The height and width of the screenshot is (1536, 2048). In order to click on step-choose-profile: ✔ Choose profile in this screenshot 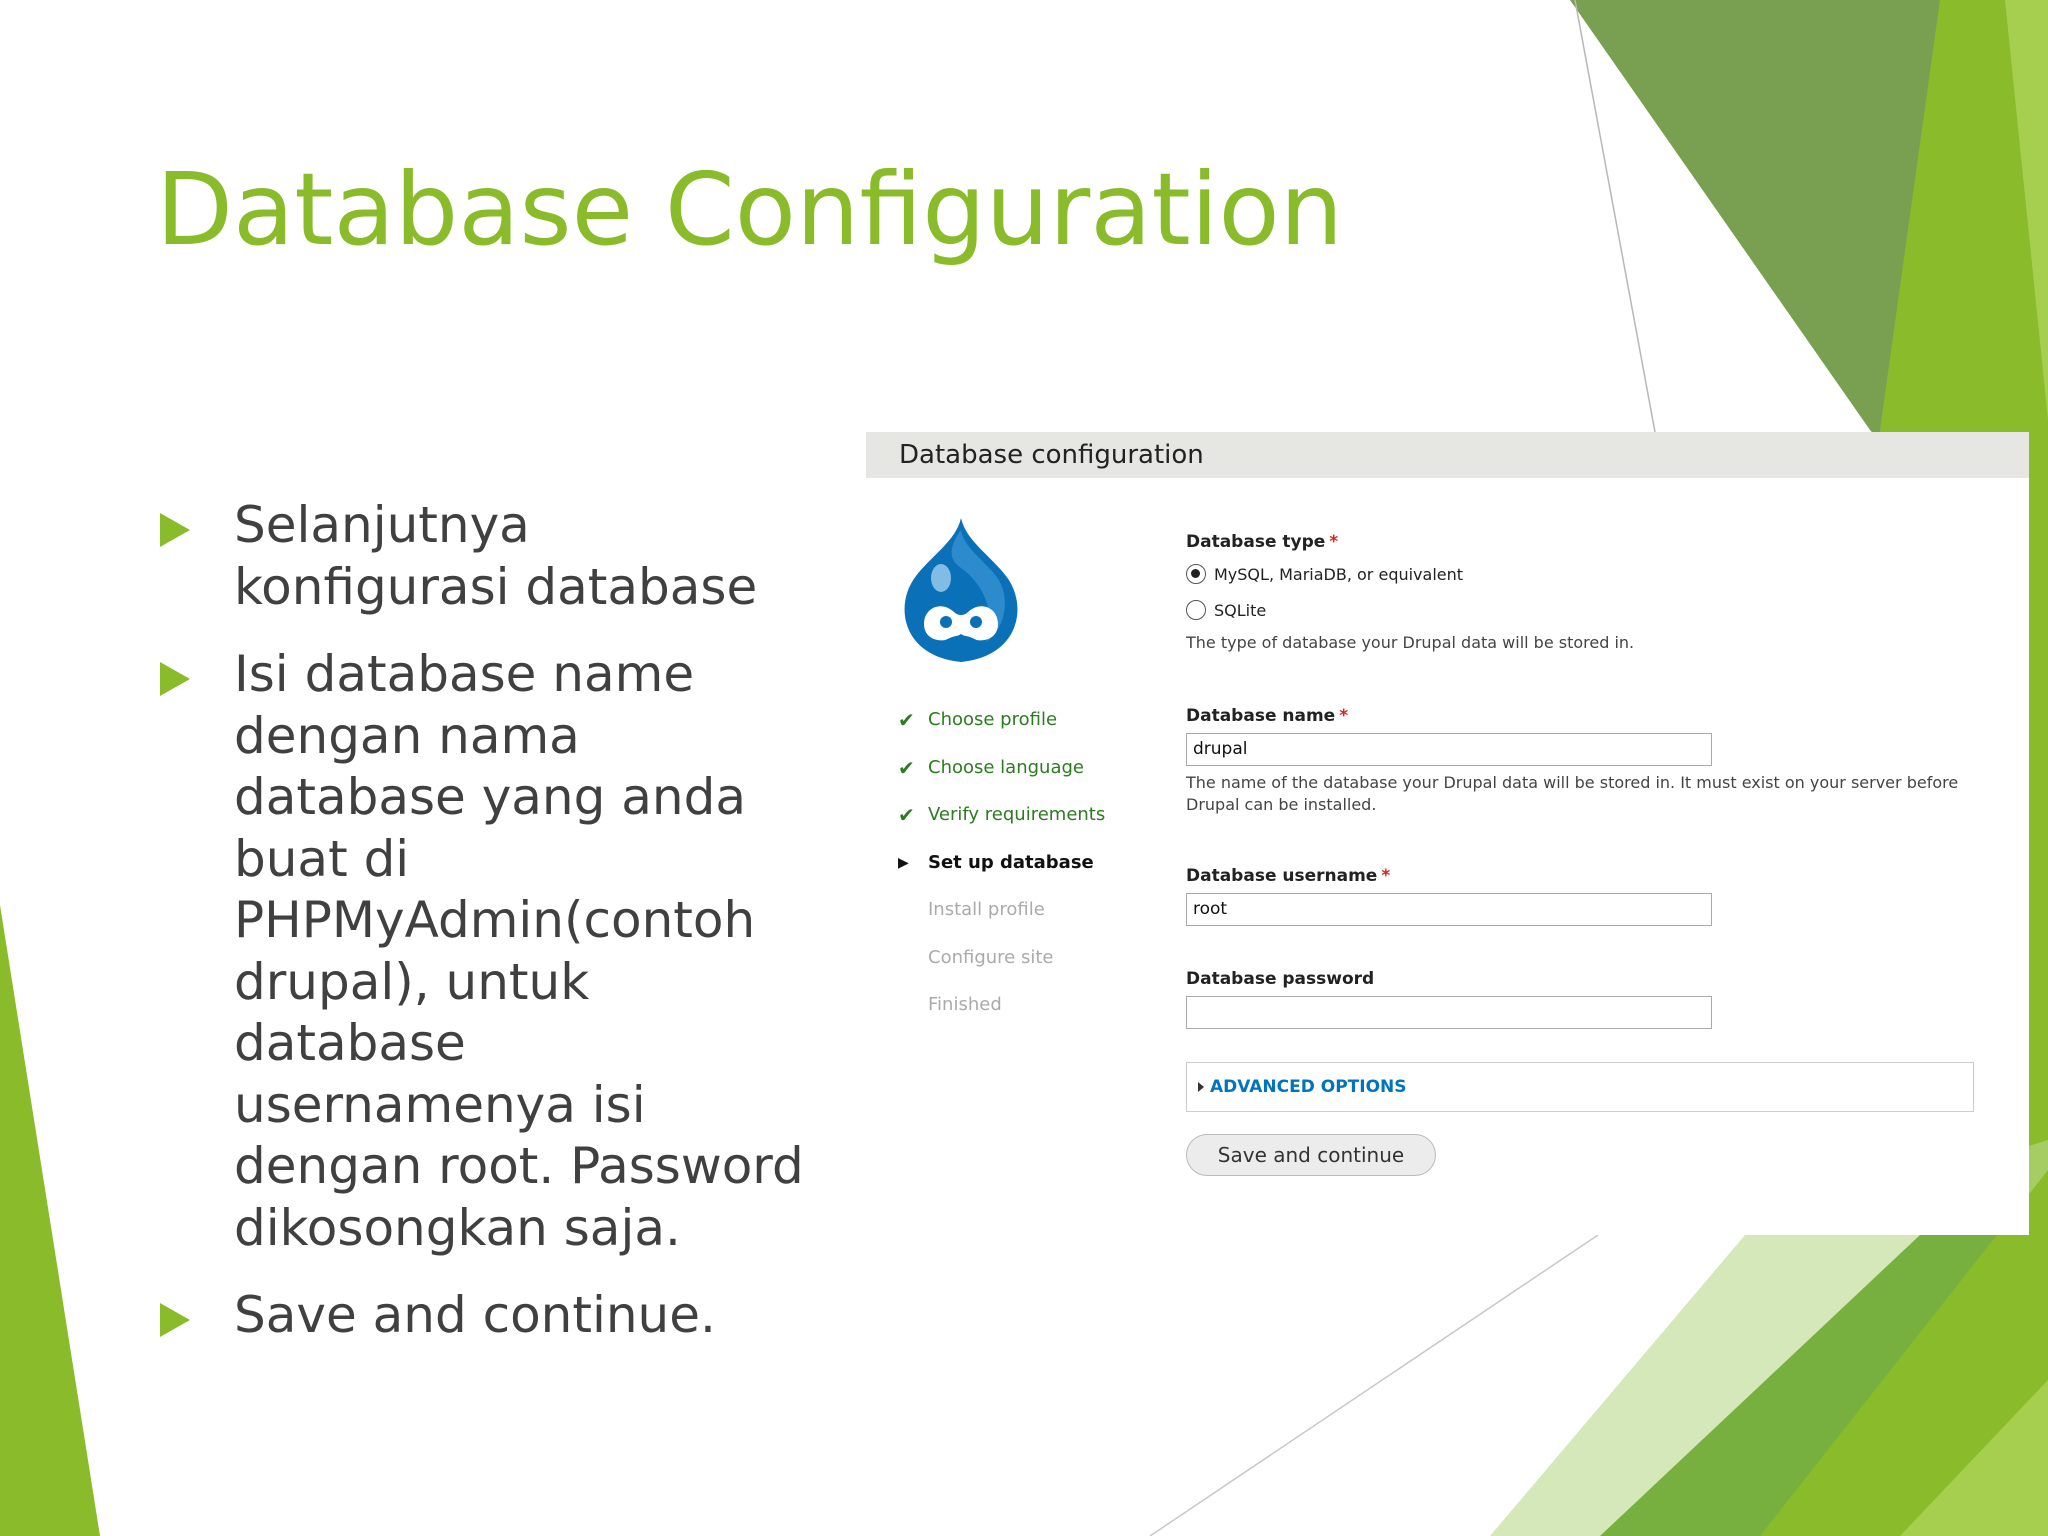, I will do `click(1023, 732)`.